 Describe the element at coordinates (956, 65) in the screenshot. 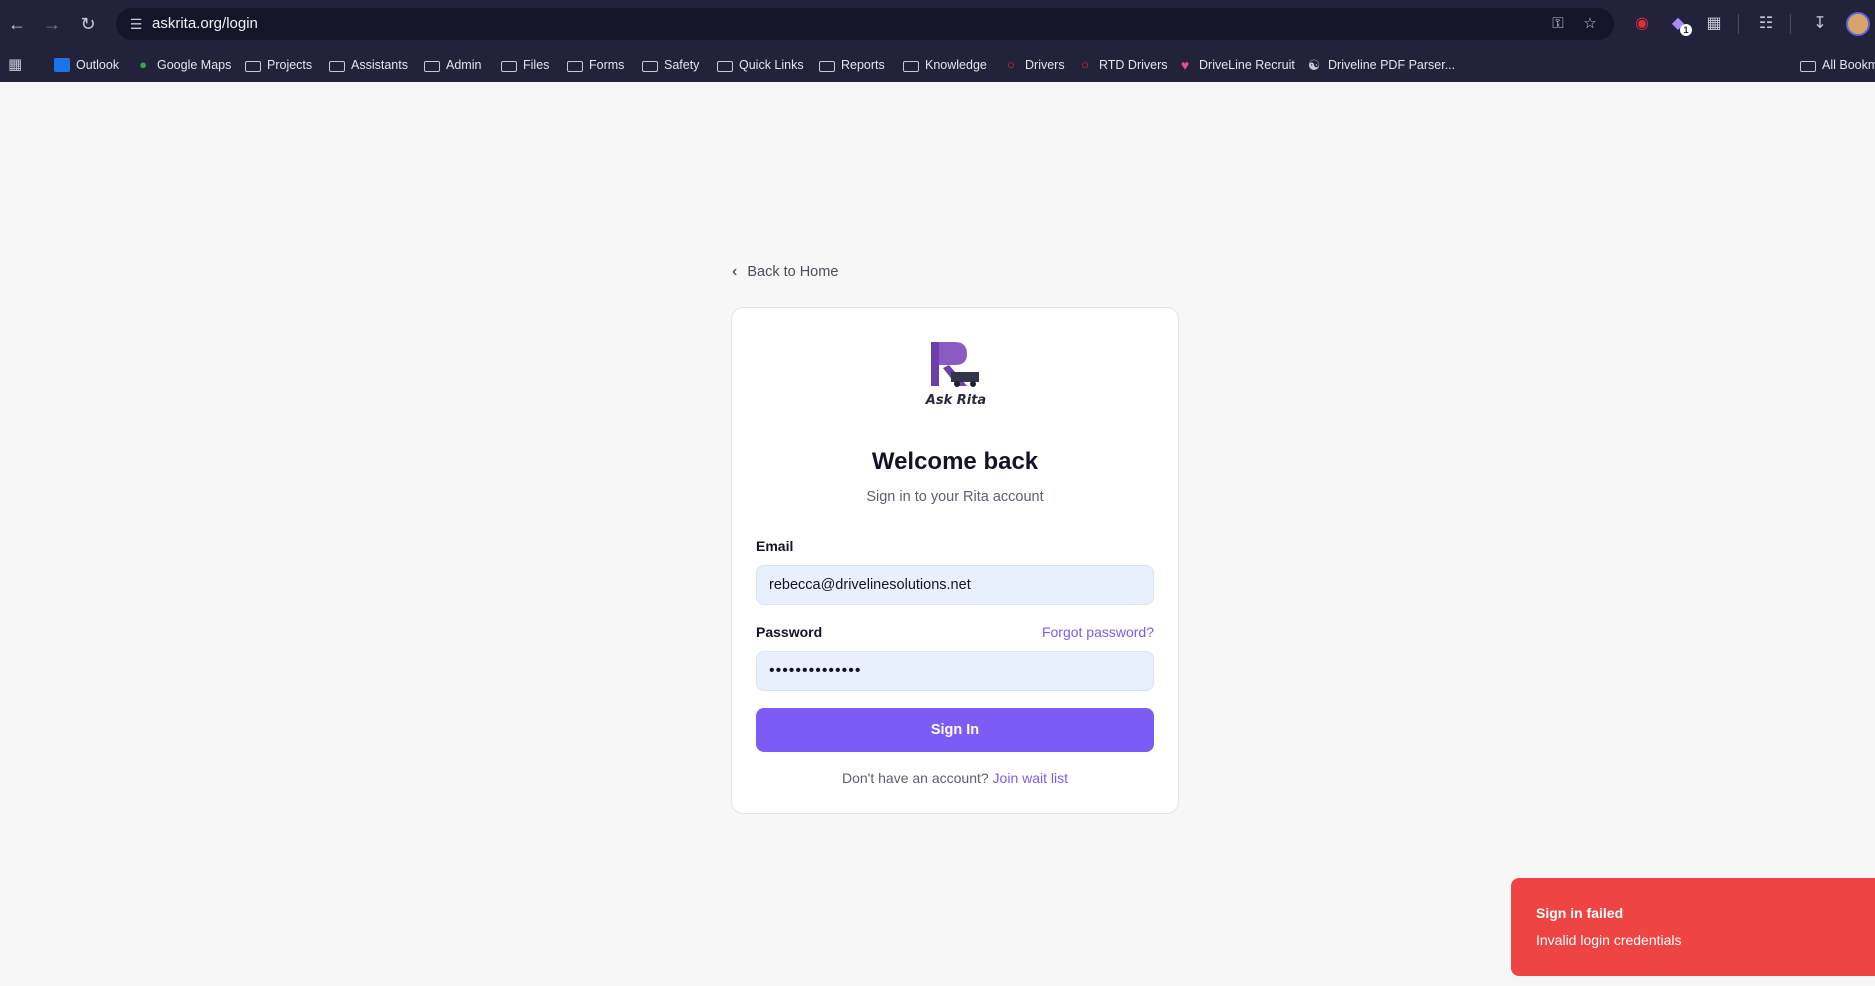

I see `bookmark-label: Knowledge` at that location.